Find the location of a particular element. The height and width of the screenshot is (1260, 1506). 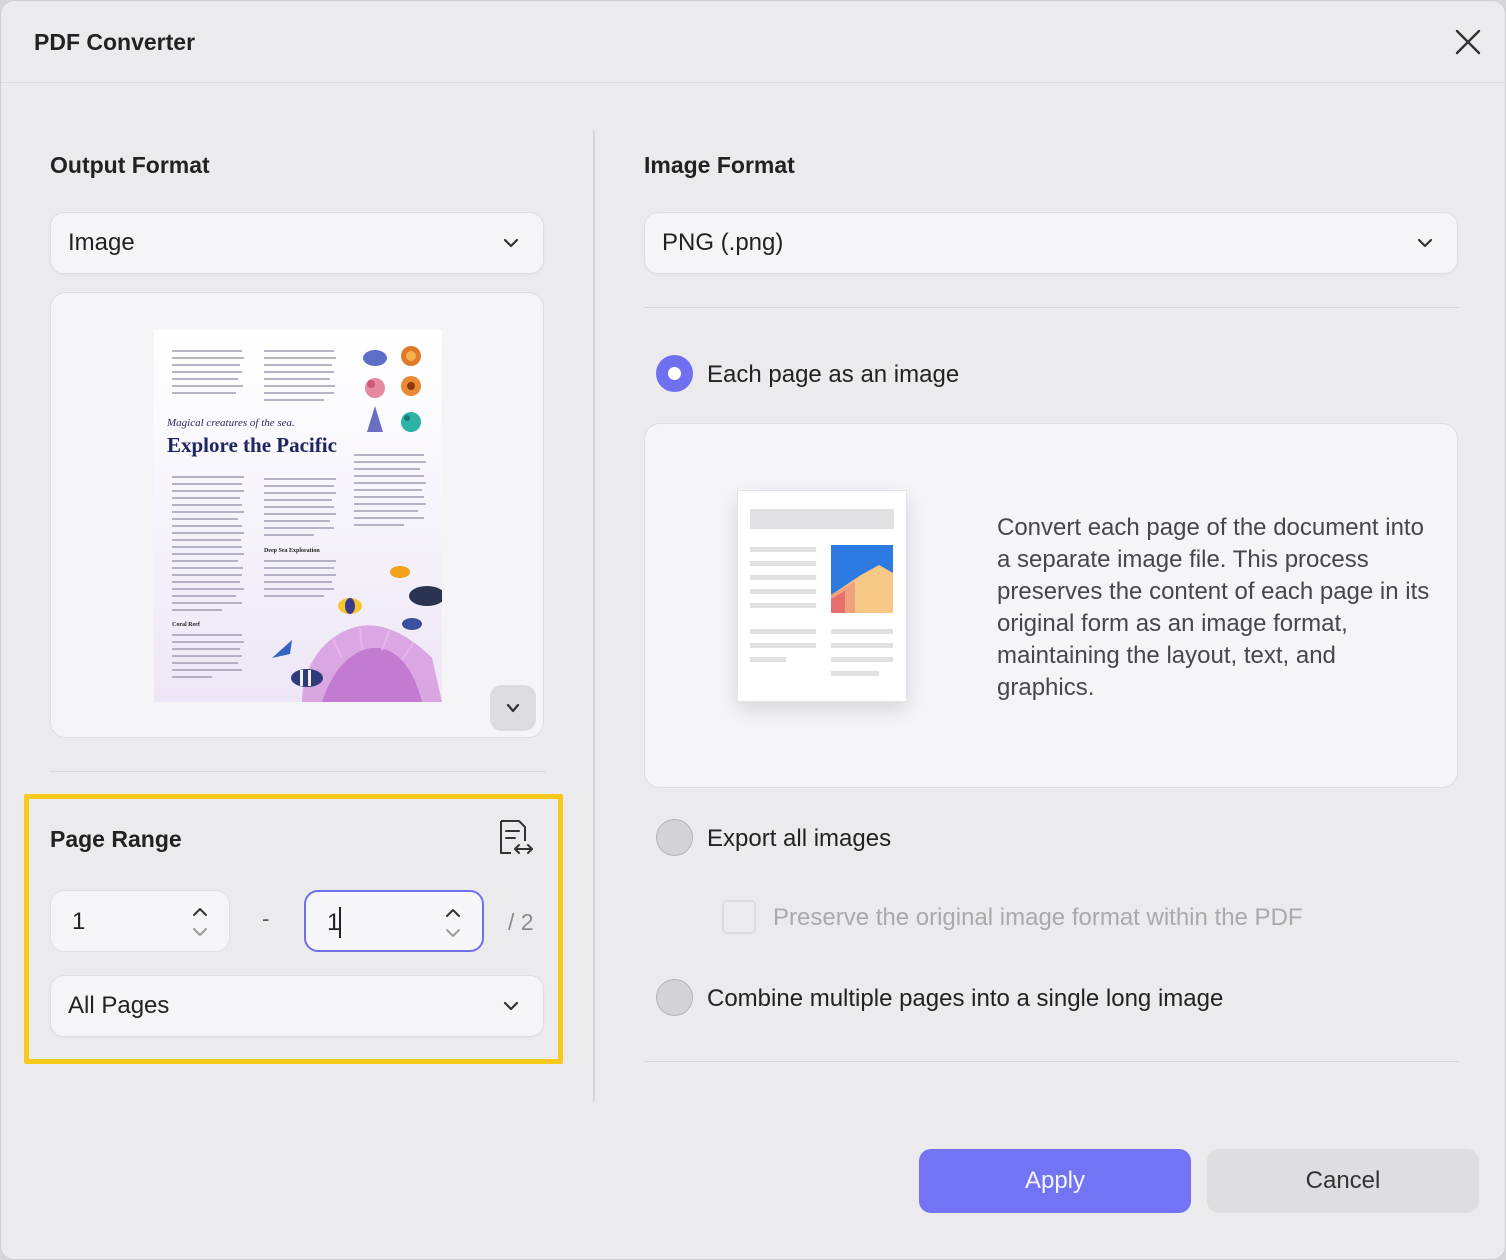

each-page-label: Each page as an image is located at coordinates (833, 375).